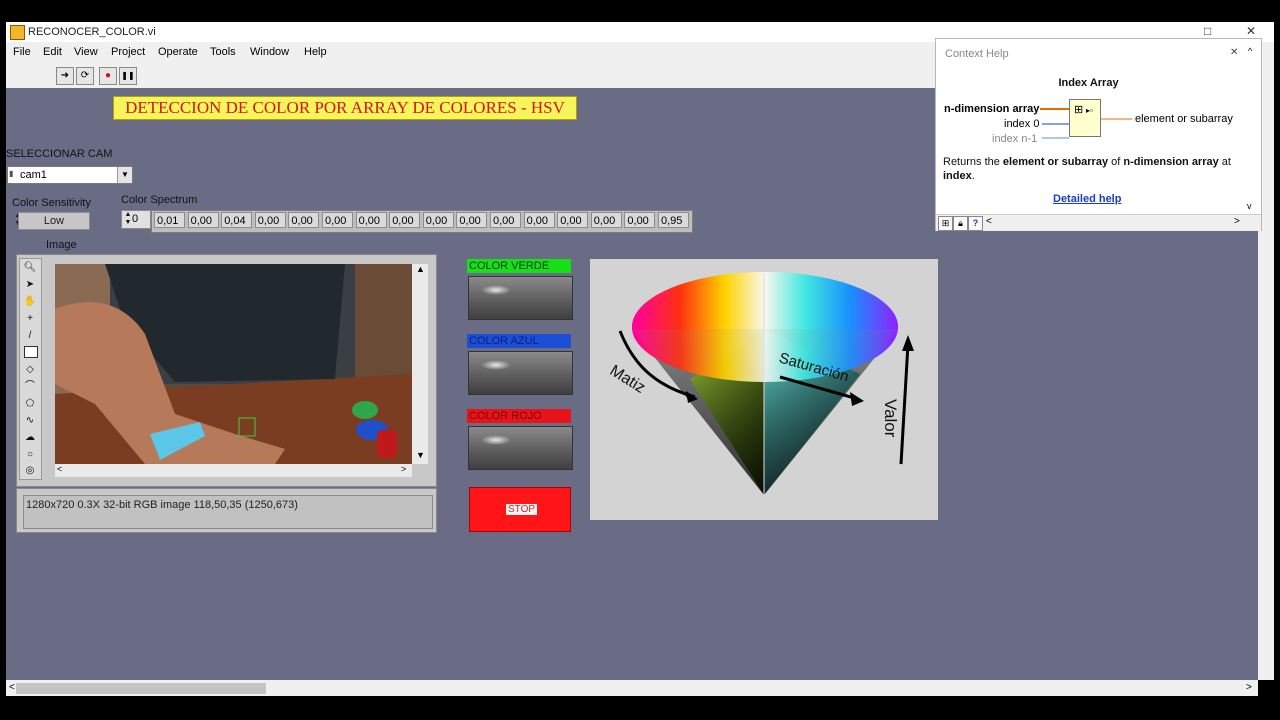 This screenshot has width=1280, height=720. What do you see at coordinates (945, 223) in the screenshot?
I see `show-optional-terminals-icon: ⊞` at bounding box center [945, 223].